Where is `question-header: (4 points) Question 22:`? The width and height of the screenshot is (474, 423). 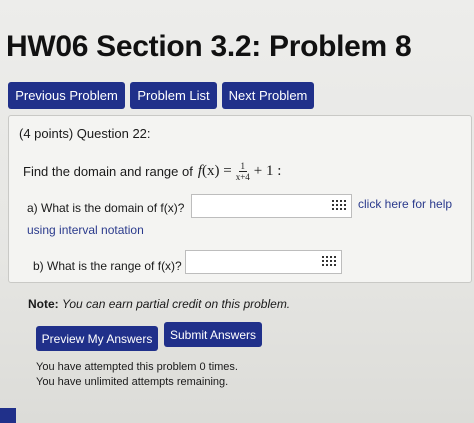
question-header: (4 points) Question 22: is located at coordinates (85, 133).